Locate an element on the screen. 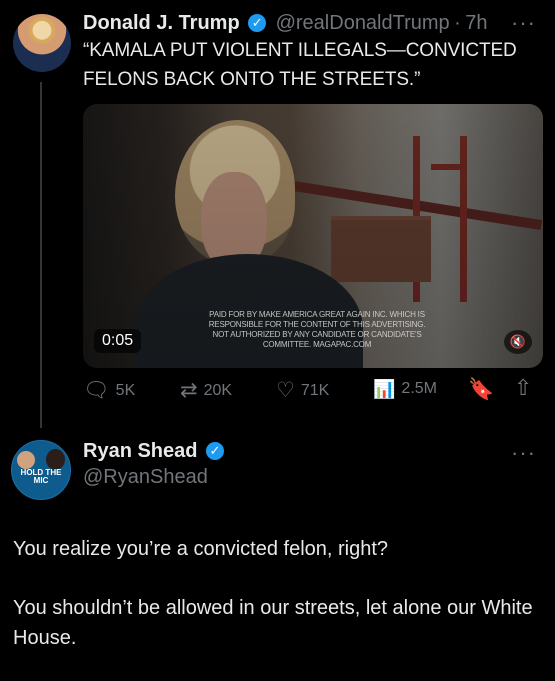  tweet2-header: Ryan Shead ✓ is located at coordinates (153, 451).